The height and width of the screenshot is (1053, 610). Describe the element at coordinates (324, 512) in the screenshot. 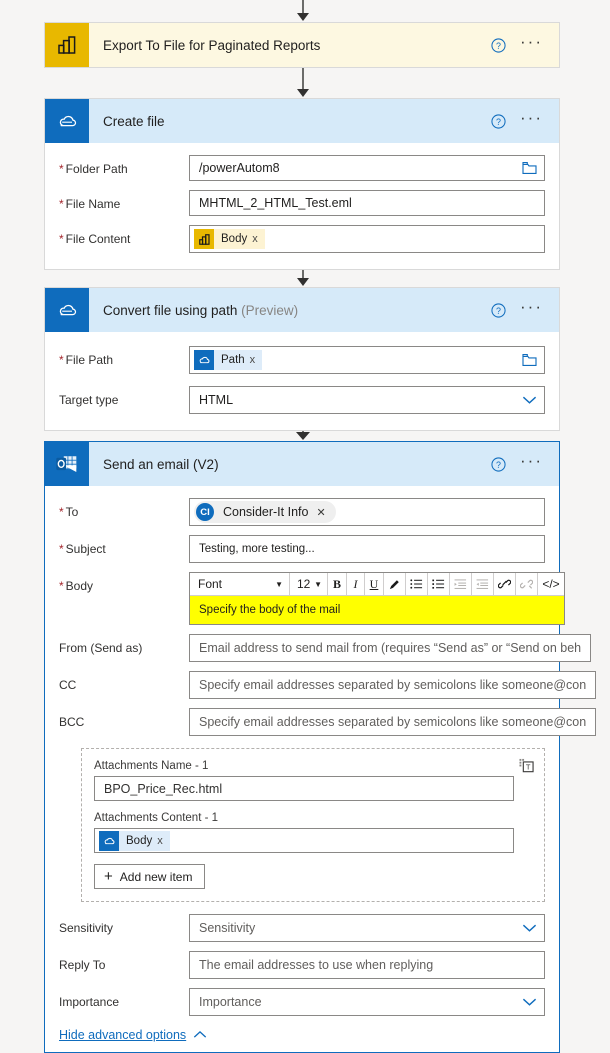

I see `remove-recipient-icon: ✕` at that location.